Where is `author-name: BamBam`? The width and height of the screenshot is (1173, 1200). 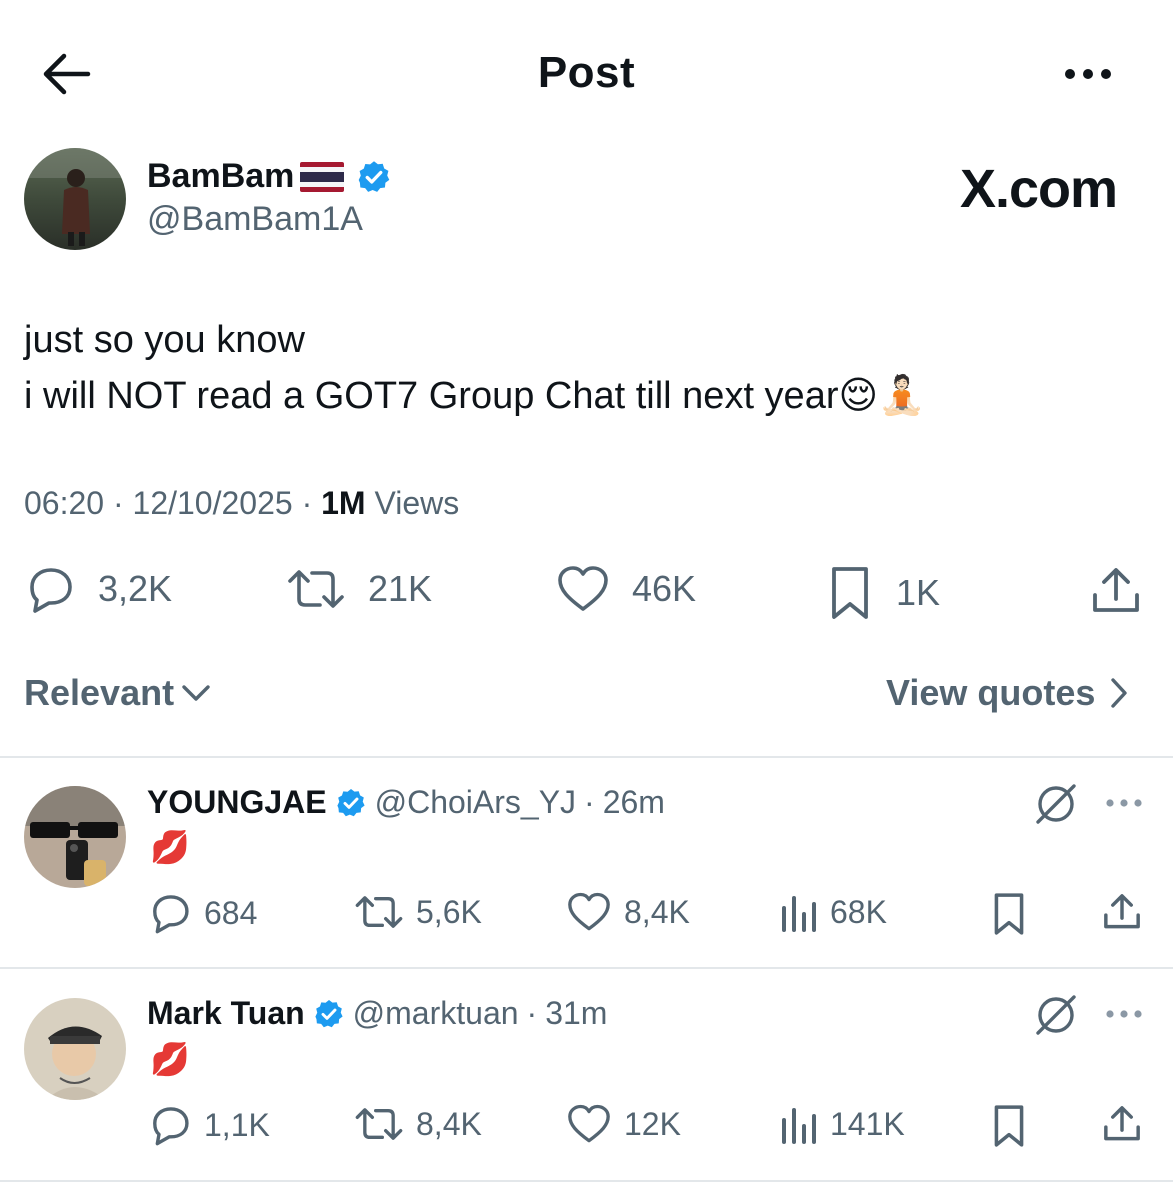
author-name: BamBam is located at coordinates (220, 176).